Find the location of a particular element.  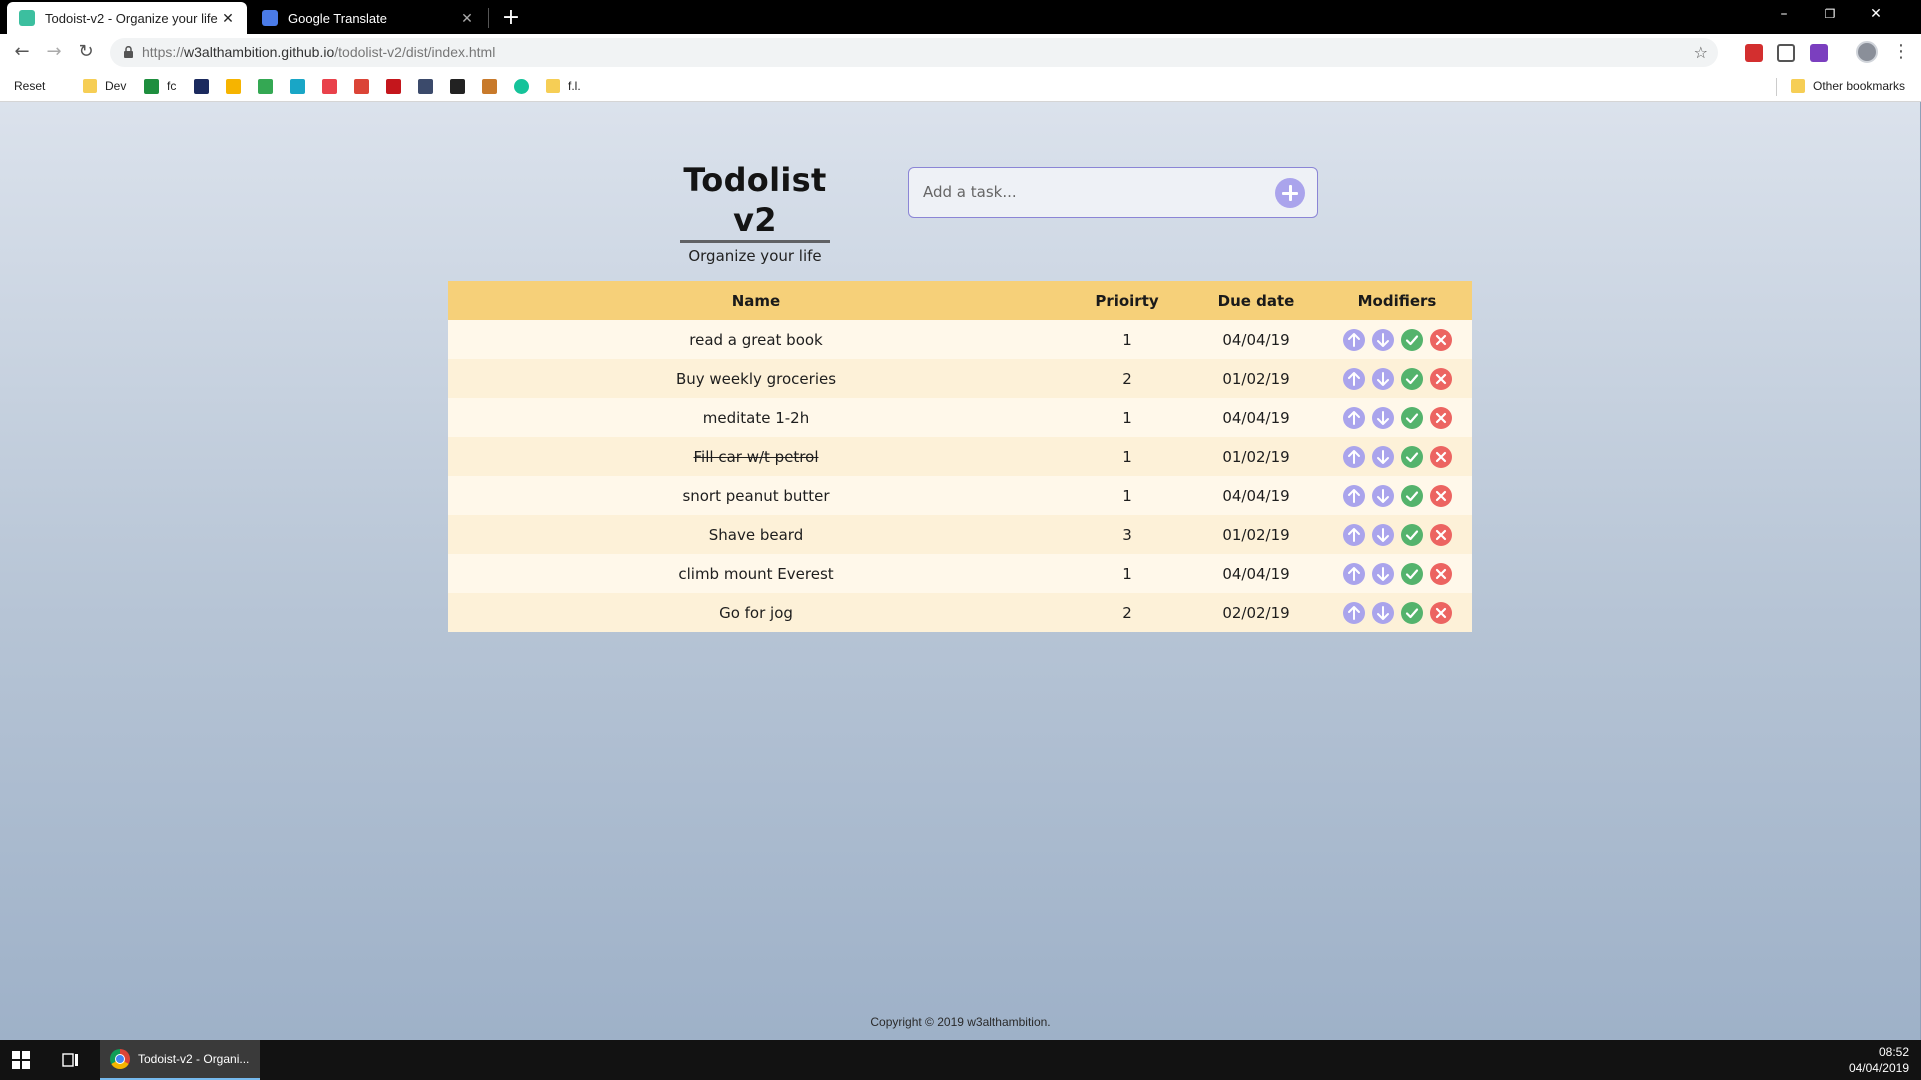

add-task-button is located at coordinates (1290, 193).